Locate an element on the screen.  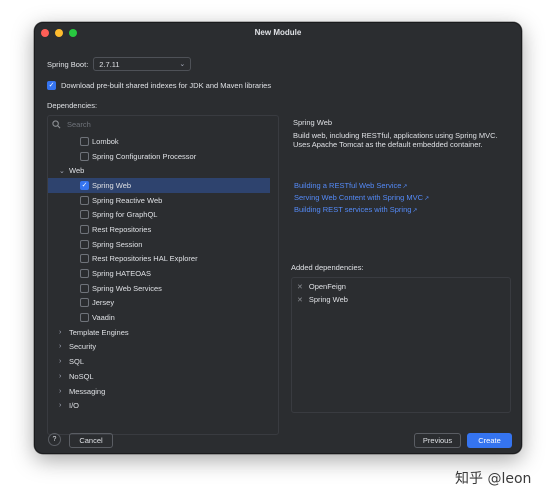
dependency-label: Lombok is located at coordinates (105, 141).